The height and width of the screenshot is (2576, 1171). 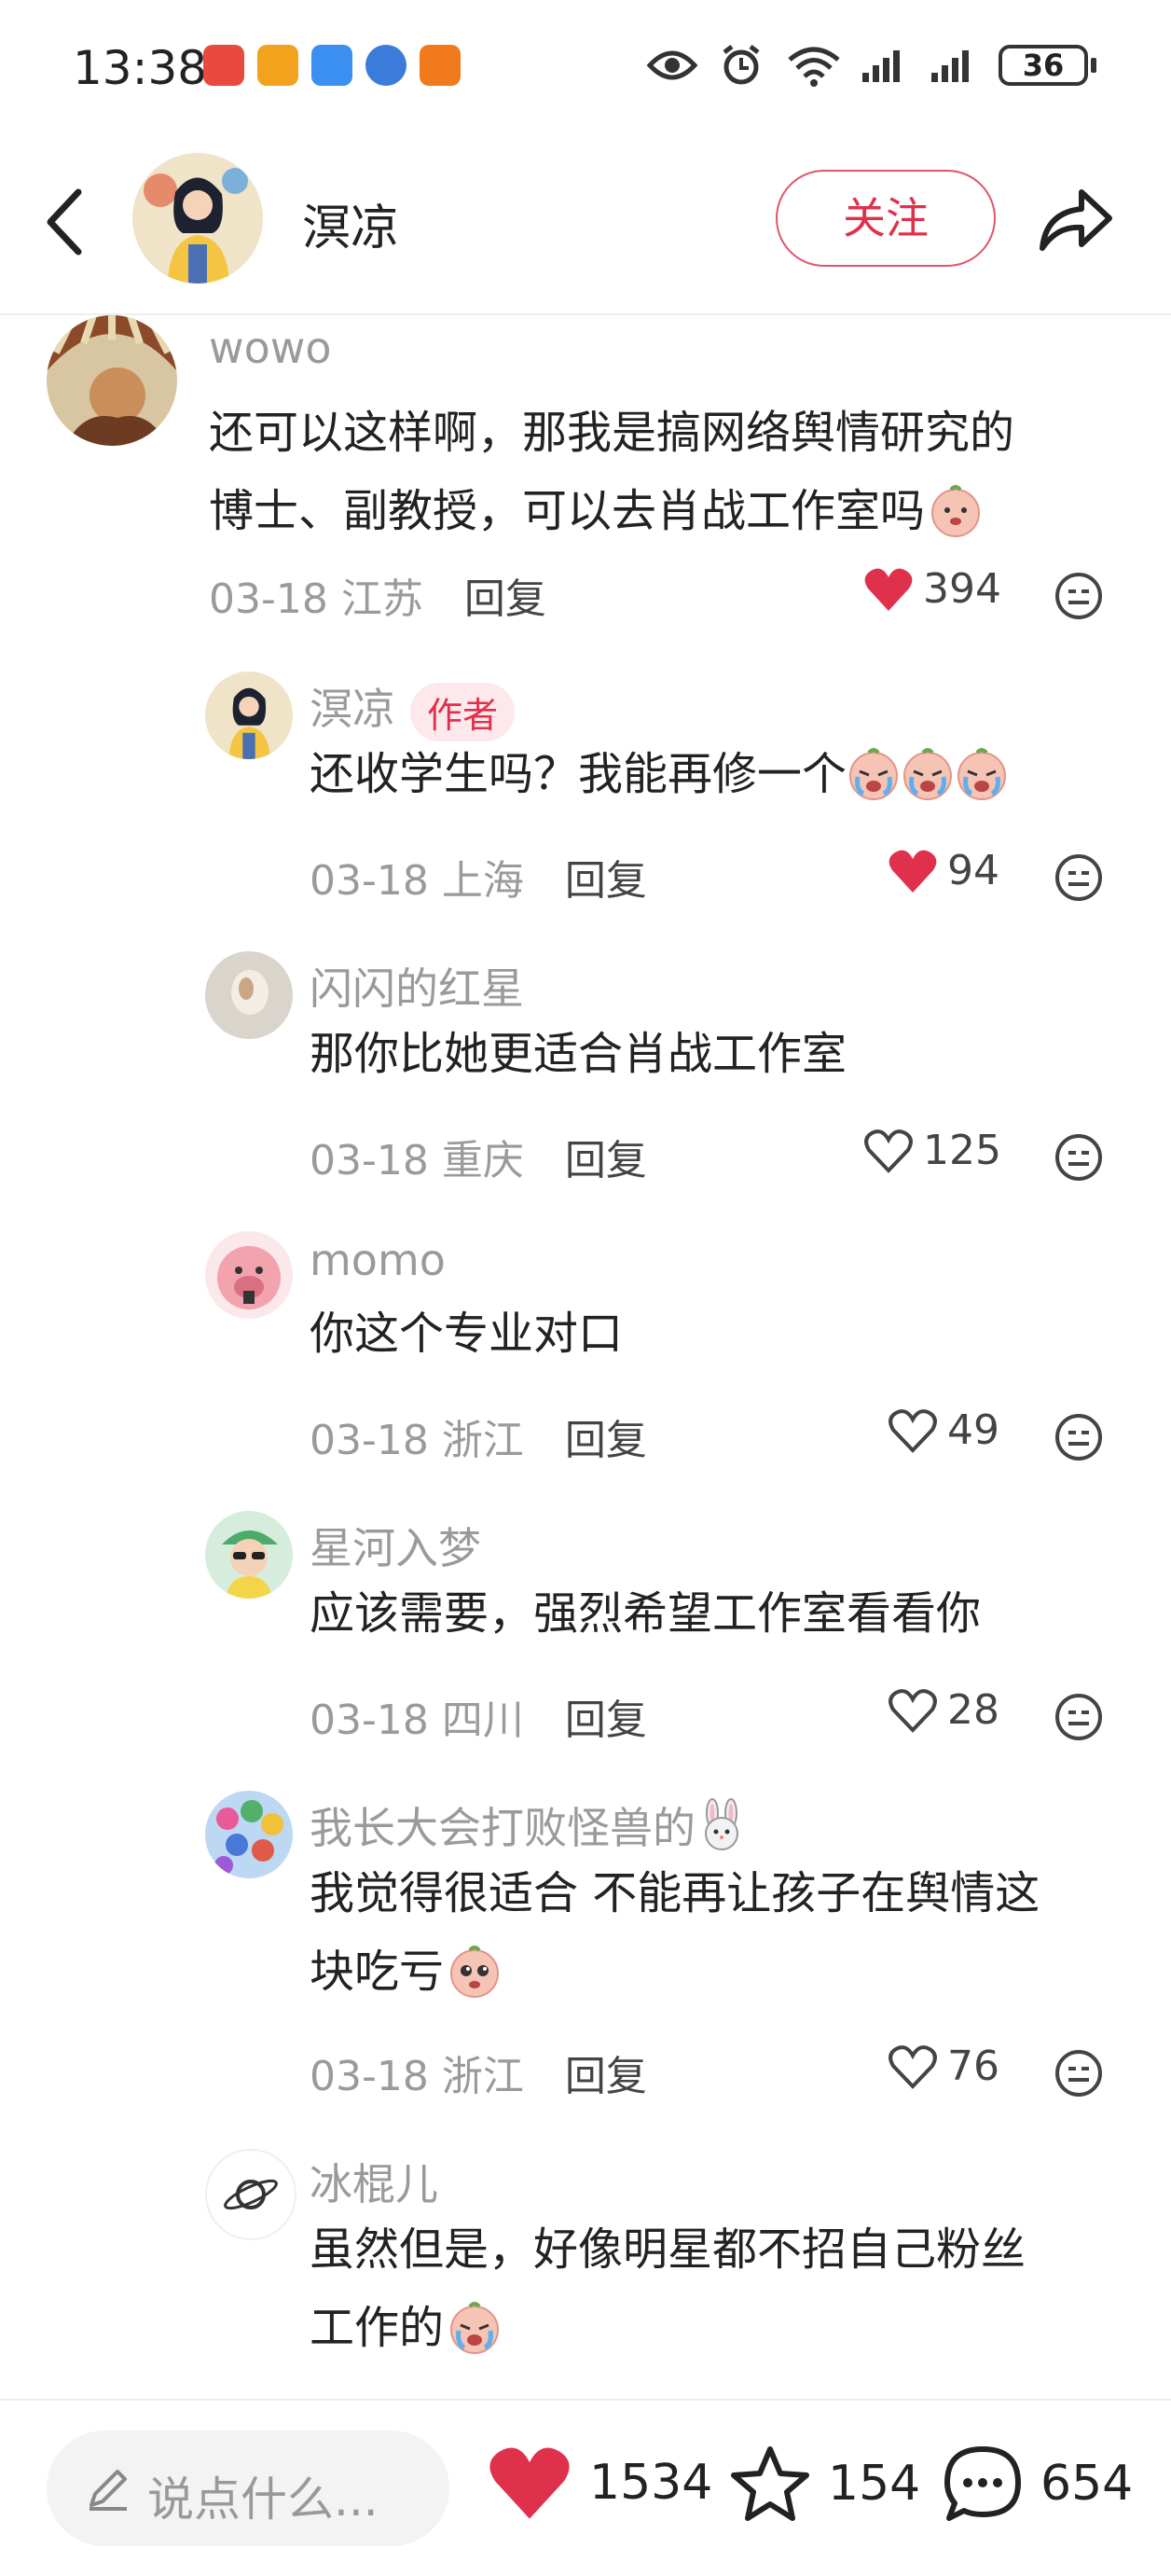 What do you see at coordinates (395, 1545) in the screenshot?
I see `comment-username: 星河入梦` at bounding box center [395, 1545].